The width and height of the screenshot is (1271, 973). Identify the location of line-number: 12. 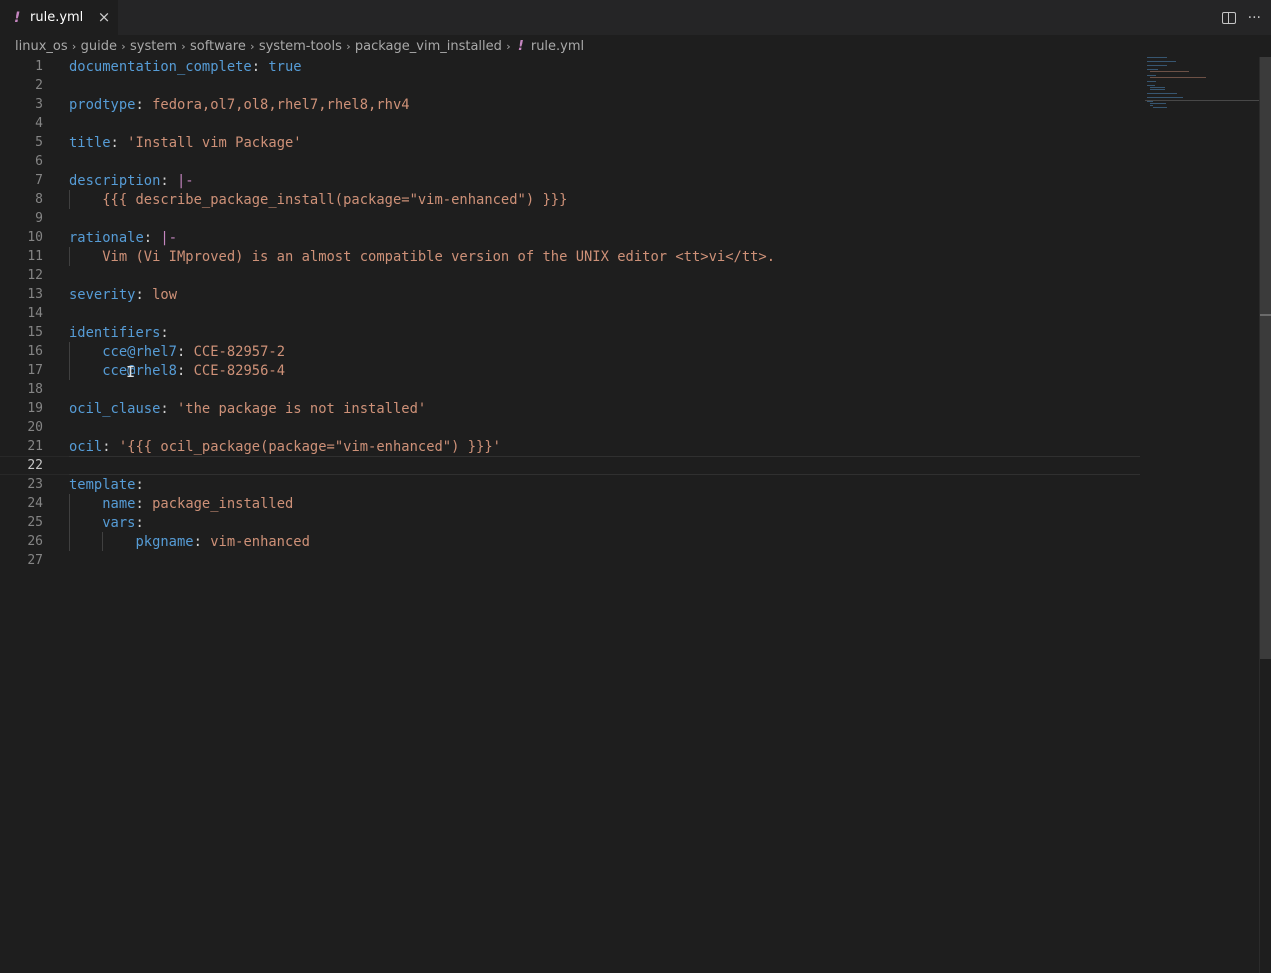
(35, 275).